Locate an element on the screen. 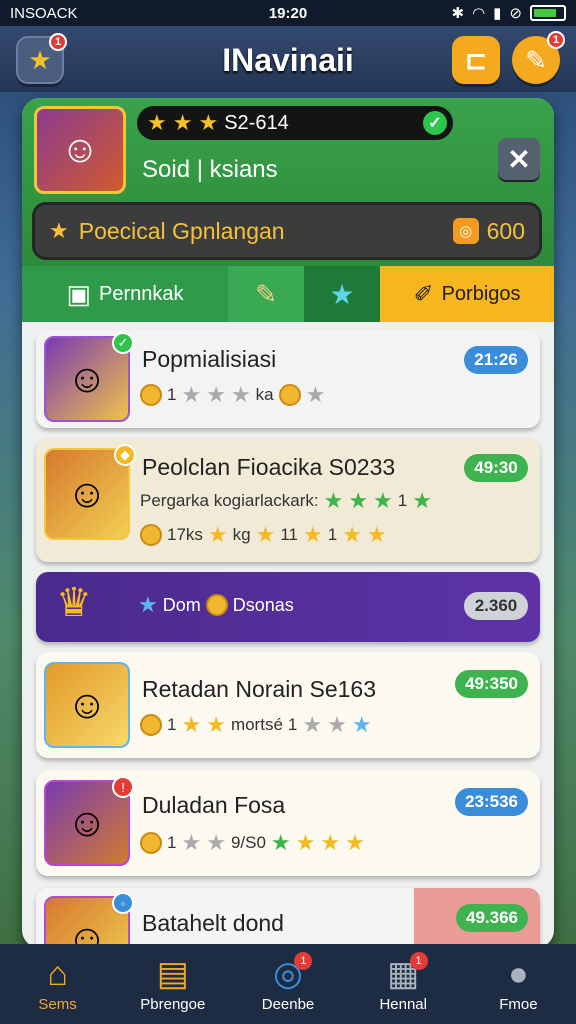  title-text: Dom is located at coordinates (181, 604).